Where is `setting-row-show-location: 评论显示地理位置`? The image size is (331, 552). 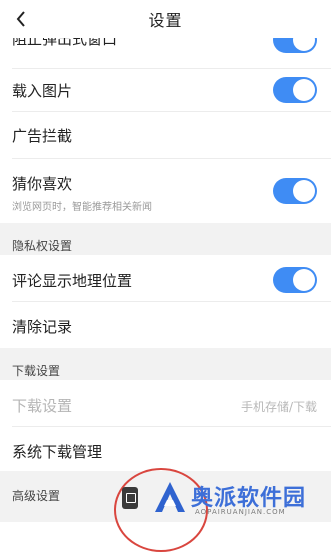 setting-row-show-location: 评论显示地理位置 is located at coordinates (165, 278).